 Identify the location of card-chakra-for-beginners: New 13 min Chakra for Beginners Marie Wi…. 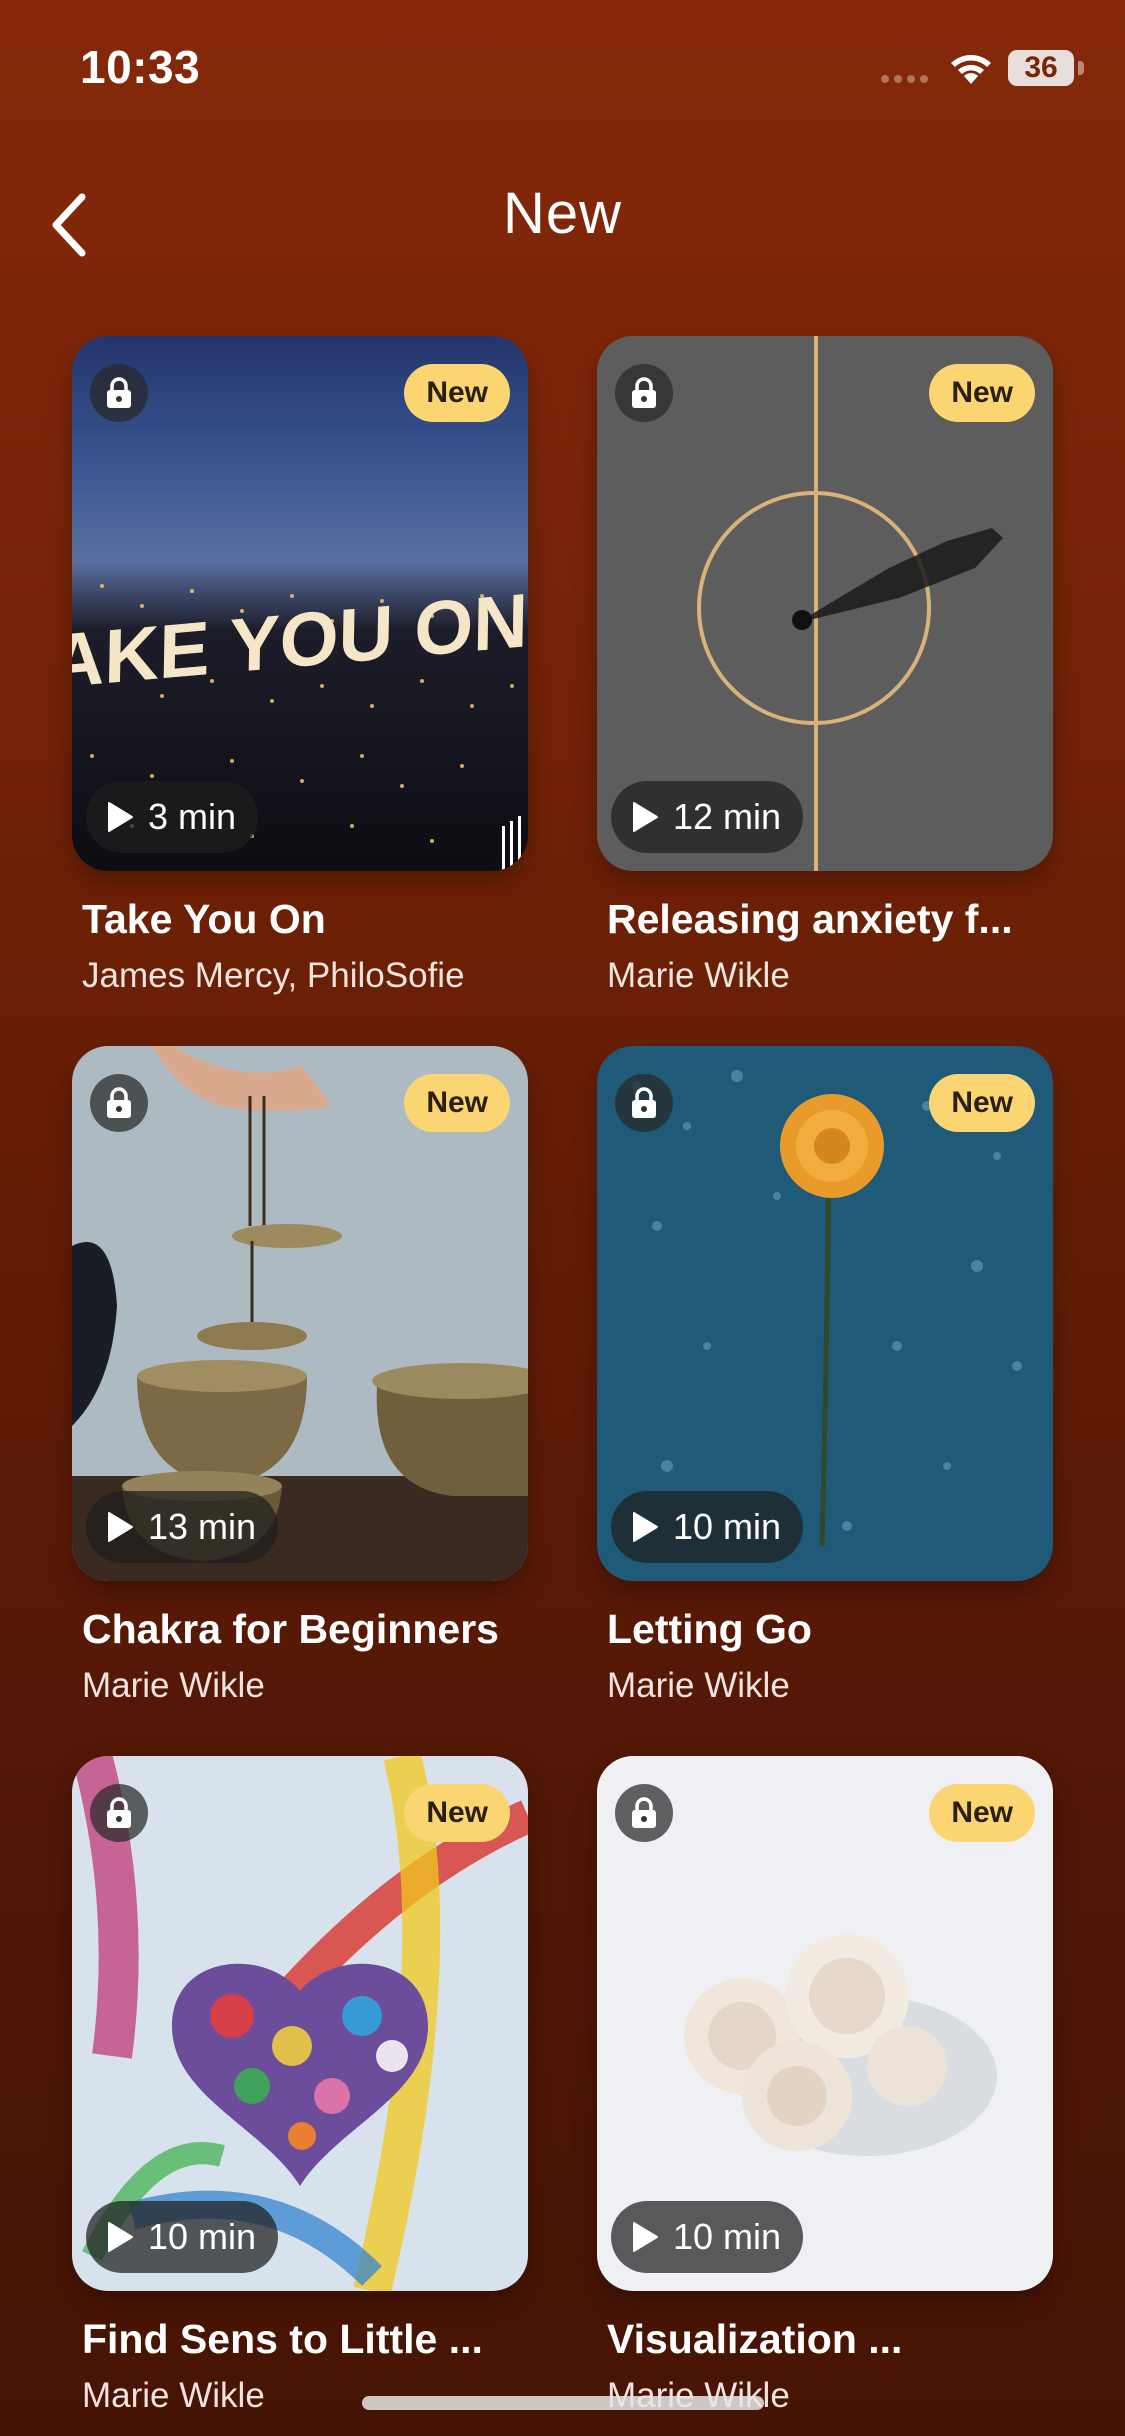
(300, 1375).